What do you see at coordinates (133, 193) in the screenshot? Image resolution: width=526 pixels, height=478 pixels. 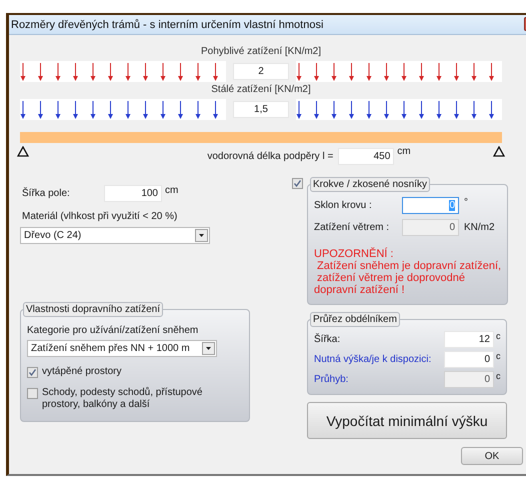 I see `field-width-field: 100` at bounding box center [133, 193].